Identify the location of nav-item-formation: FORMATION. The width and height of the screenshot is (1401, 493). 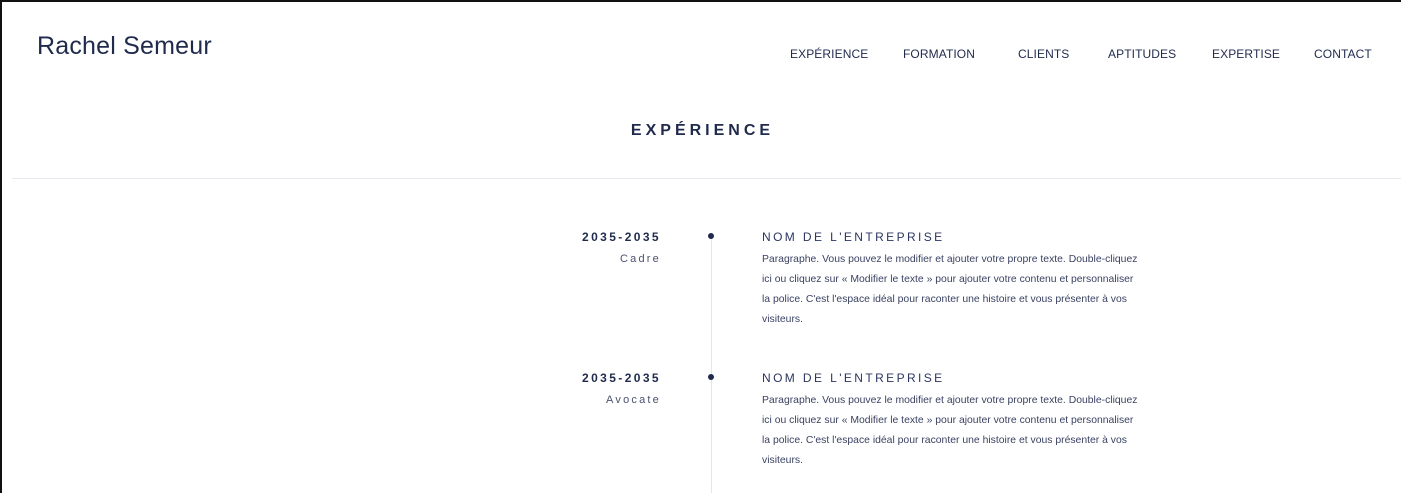
(939, 54).